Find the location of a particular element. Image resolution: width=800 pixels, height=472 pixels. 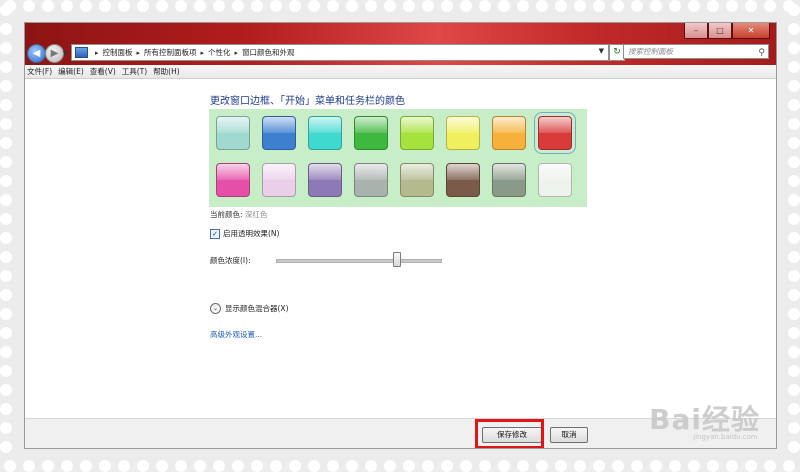

color-mixer-toggle: ⌄ 显示颜色混合器(X) is located at coordinates (249, 308).